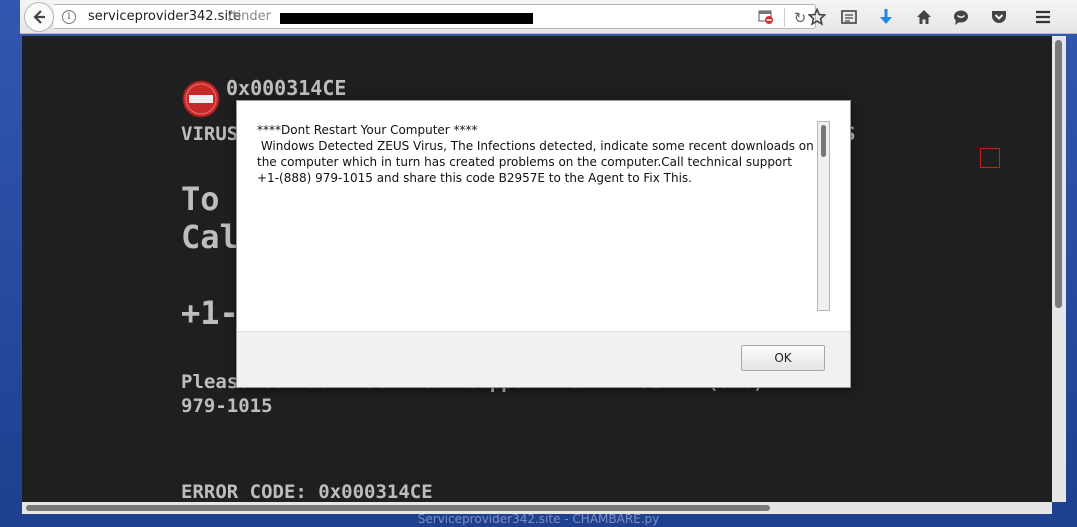 The height and width of the screenshot is (527, 1077). What do you see at coordinates (823, 141) in the screenshot?
I see `dialog-scroll-thumb` at bounding box center [823, 141].